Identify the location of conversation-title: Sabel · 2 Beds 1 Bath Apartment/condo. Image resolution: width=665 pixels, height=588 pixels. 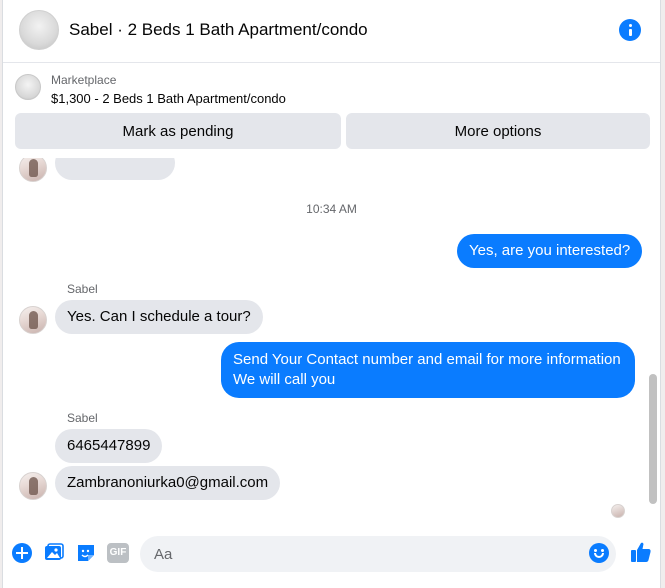
(218, 30).